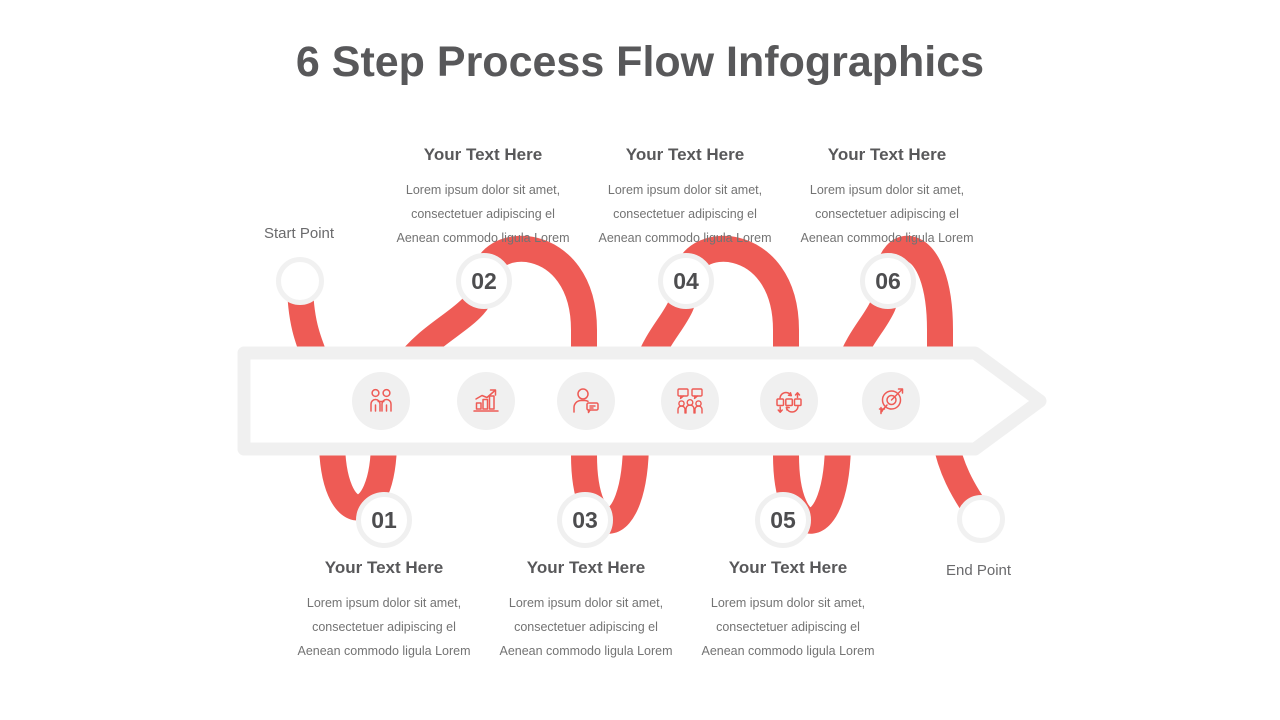 Image resolution: width=1280 pixels, height=720 pixels. I want to click on growth-chart-icon, so click(486, 400).